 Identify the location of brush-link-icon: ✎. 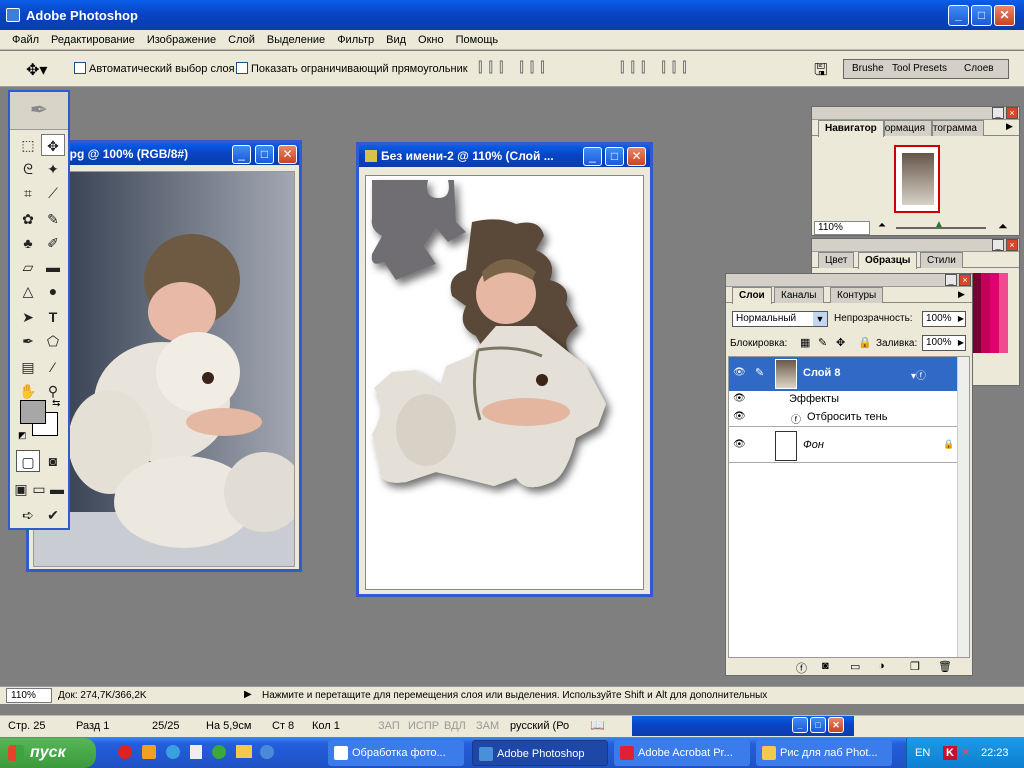
(759, 372).